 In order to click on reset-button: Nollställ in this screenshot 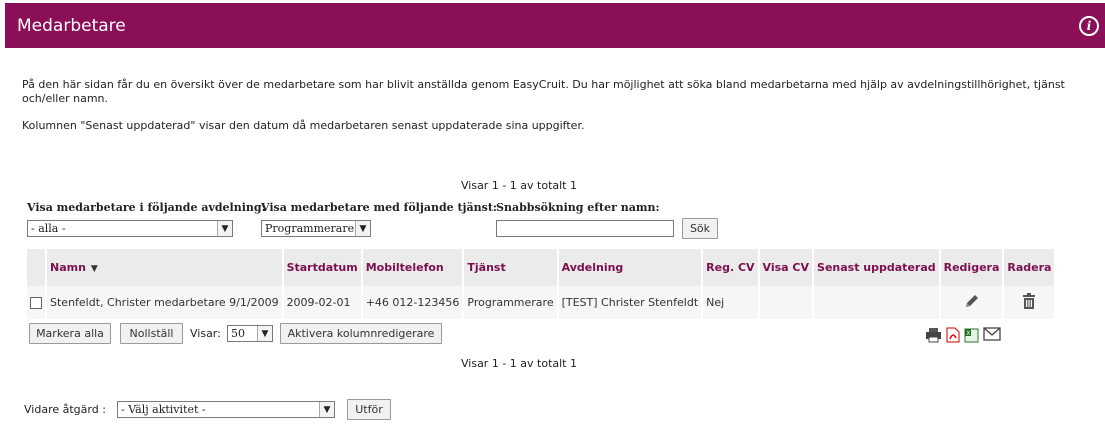, I will do `click(151, 333)`.